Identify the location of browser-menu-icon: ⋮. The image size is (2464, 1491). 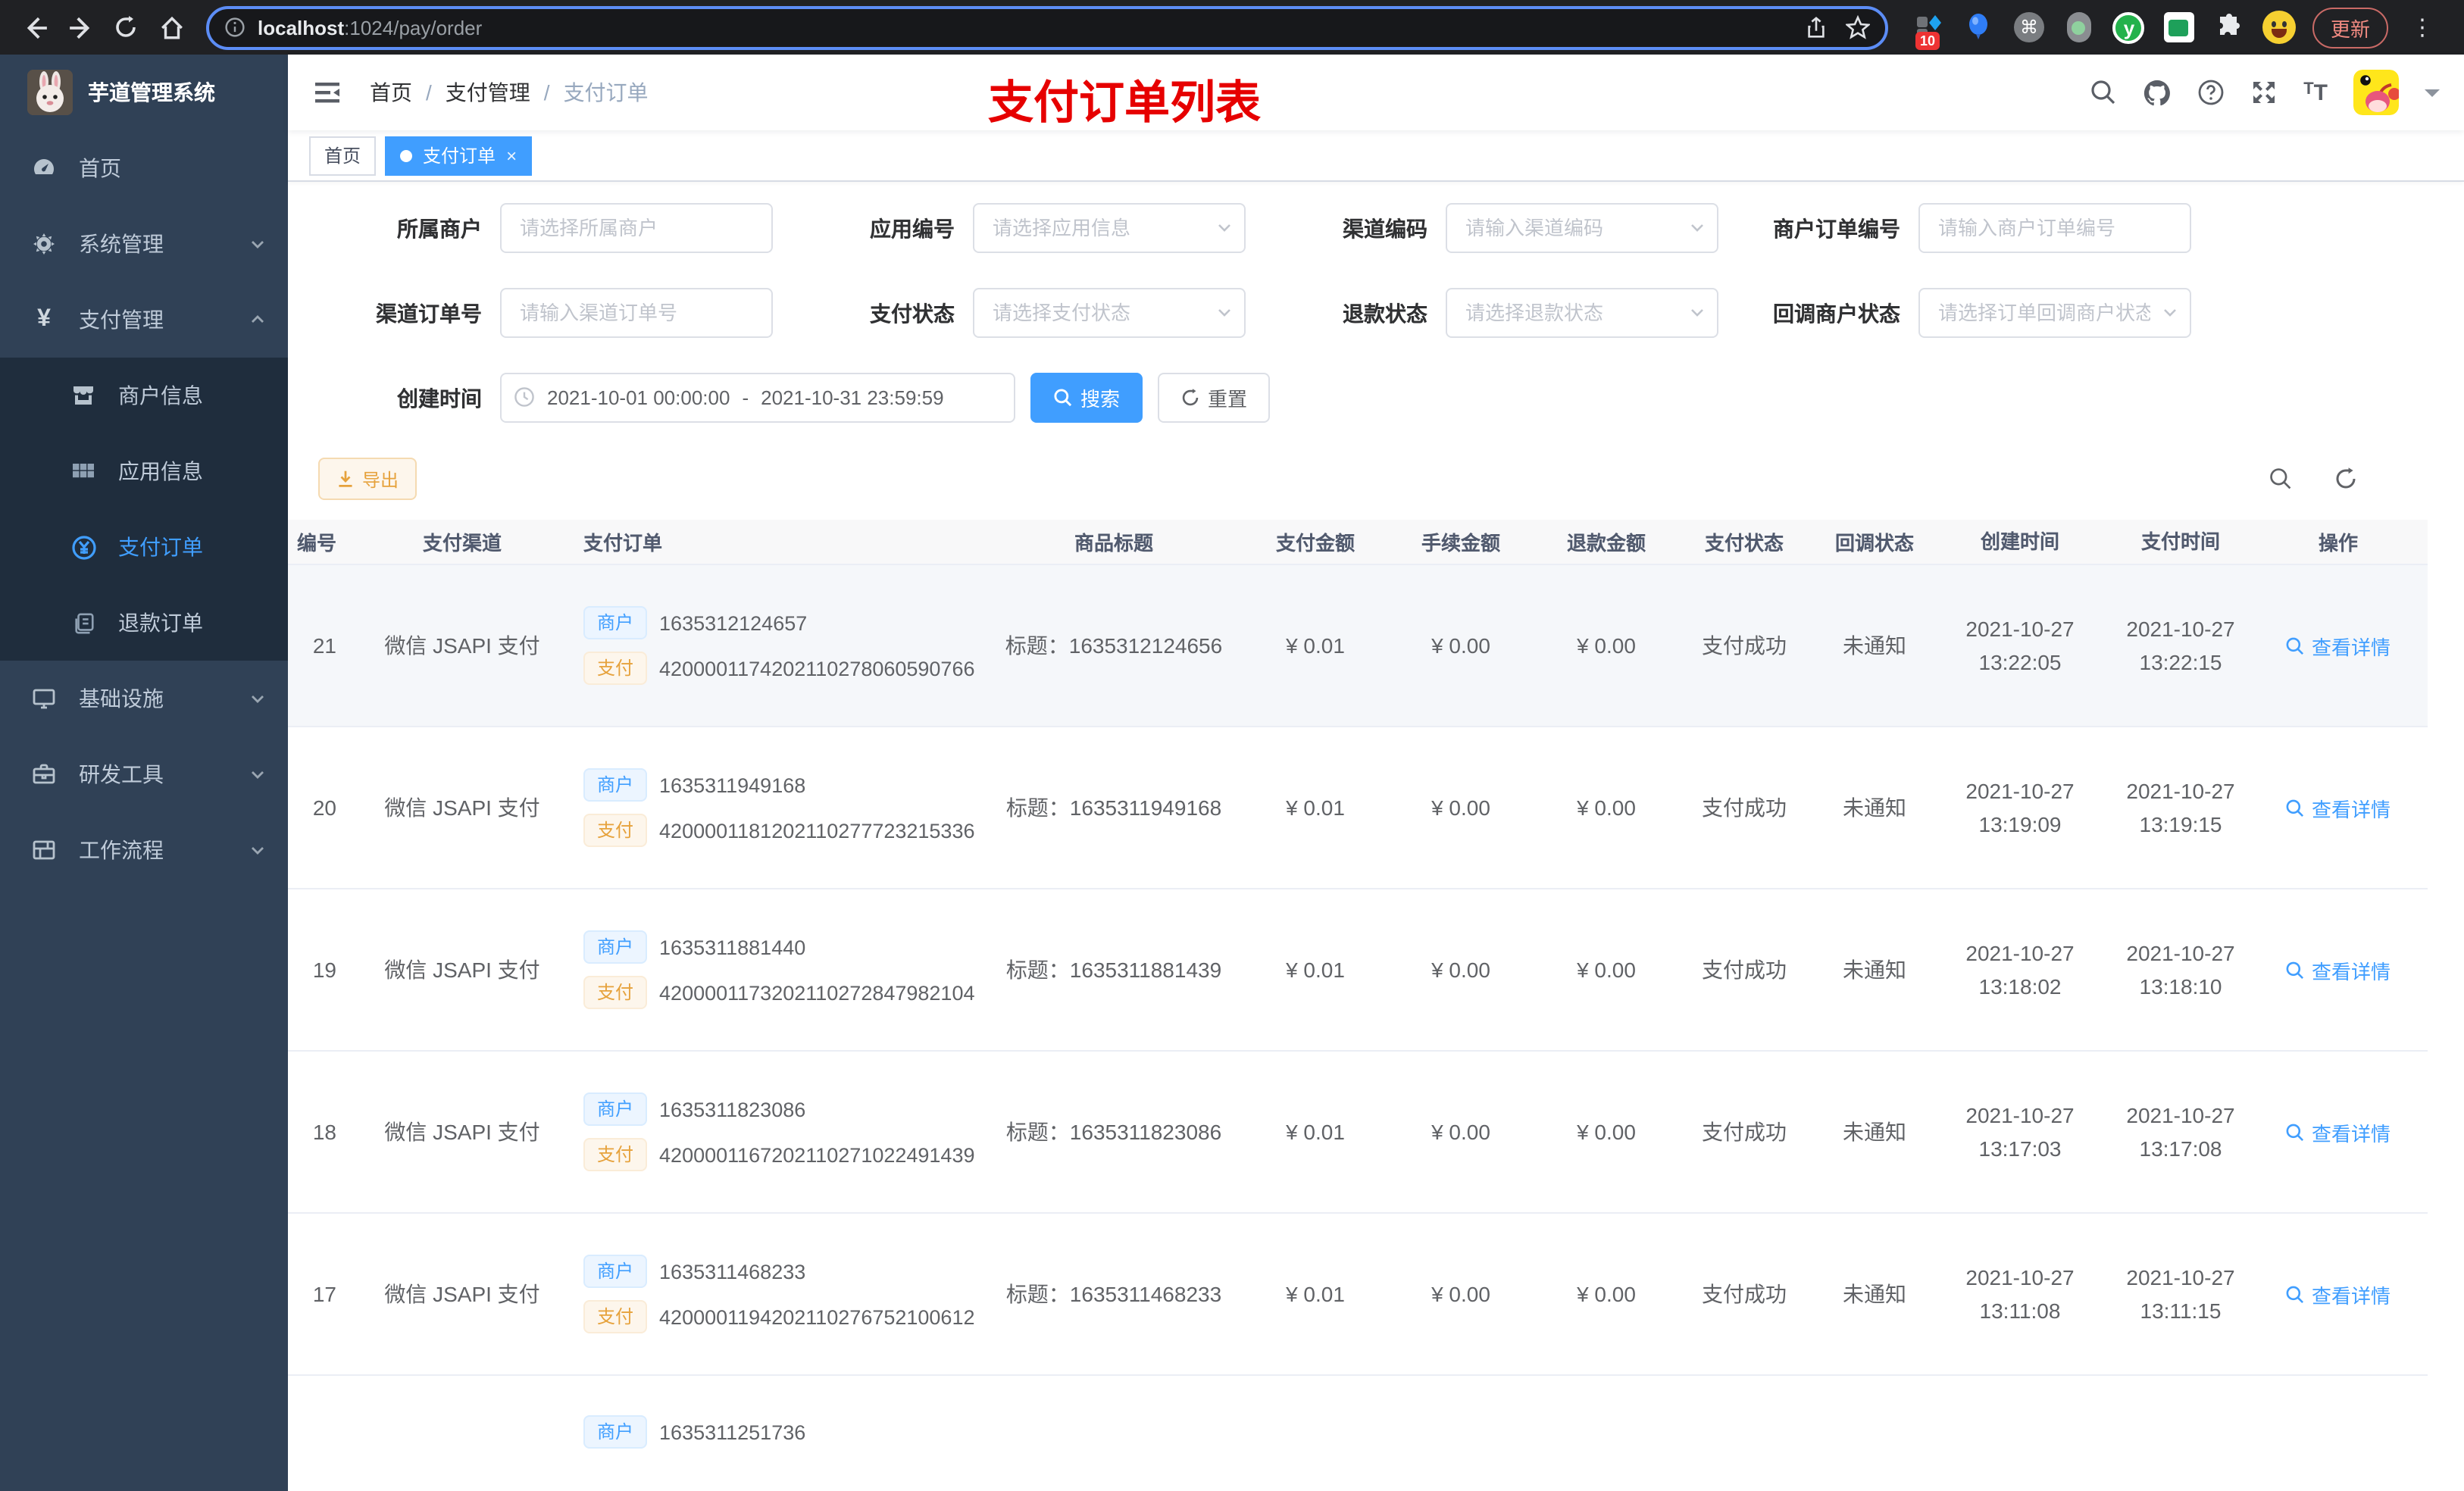
(2422, 27).